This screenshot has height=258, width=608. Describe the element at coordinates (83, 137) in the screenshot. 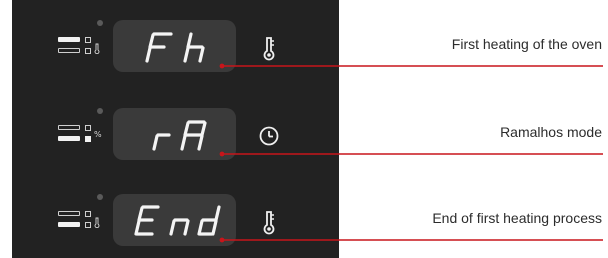

I see `mode-indicator: %` at that location.